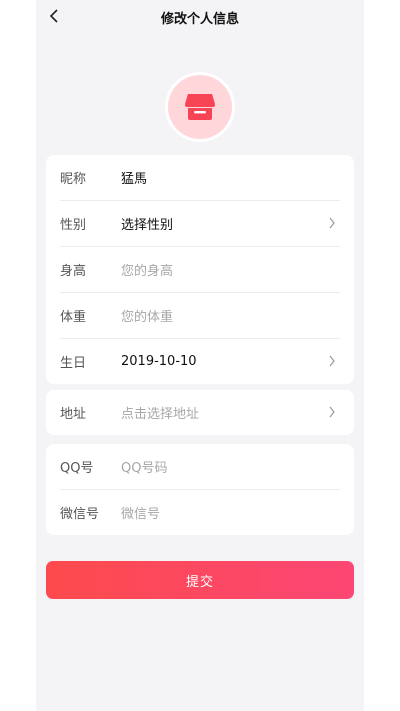  Describe the element at coordinates (230, 223) in the screenshot. I see `gender-value: 选择性别` at that location.